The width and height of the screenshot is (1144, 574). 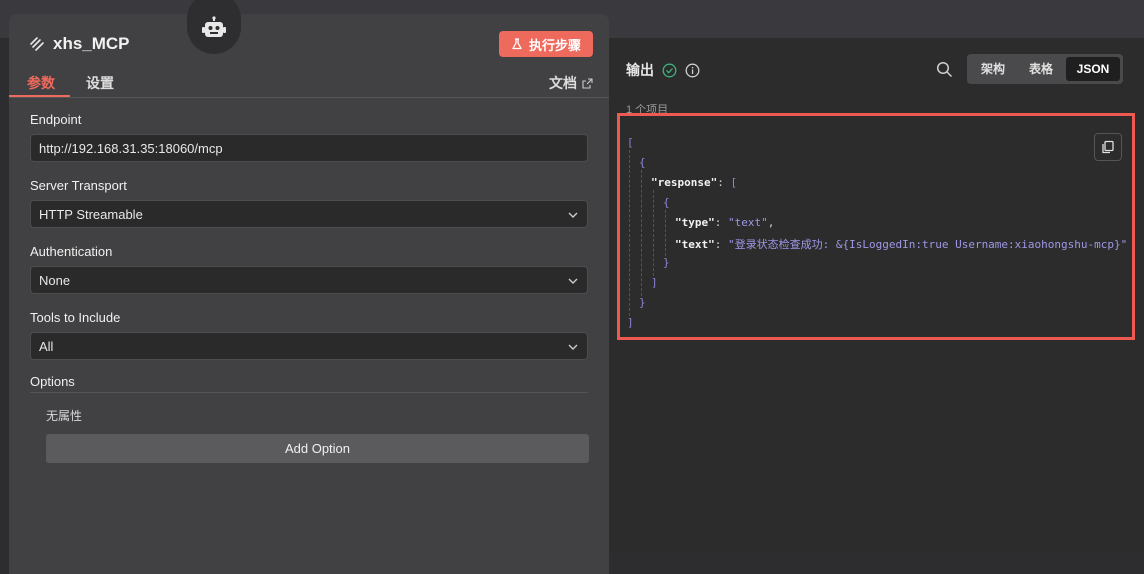 What do you see at coordinates (91, 44) in the screenshot?
I see `node-name: xhs_MCP` at bounding box center [91, 44].